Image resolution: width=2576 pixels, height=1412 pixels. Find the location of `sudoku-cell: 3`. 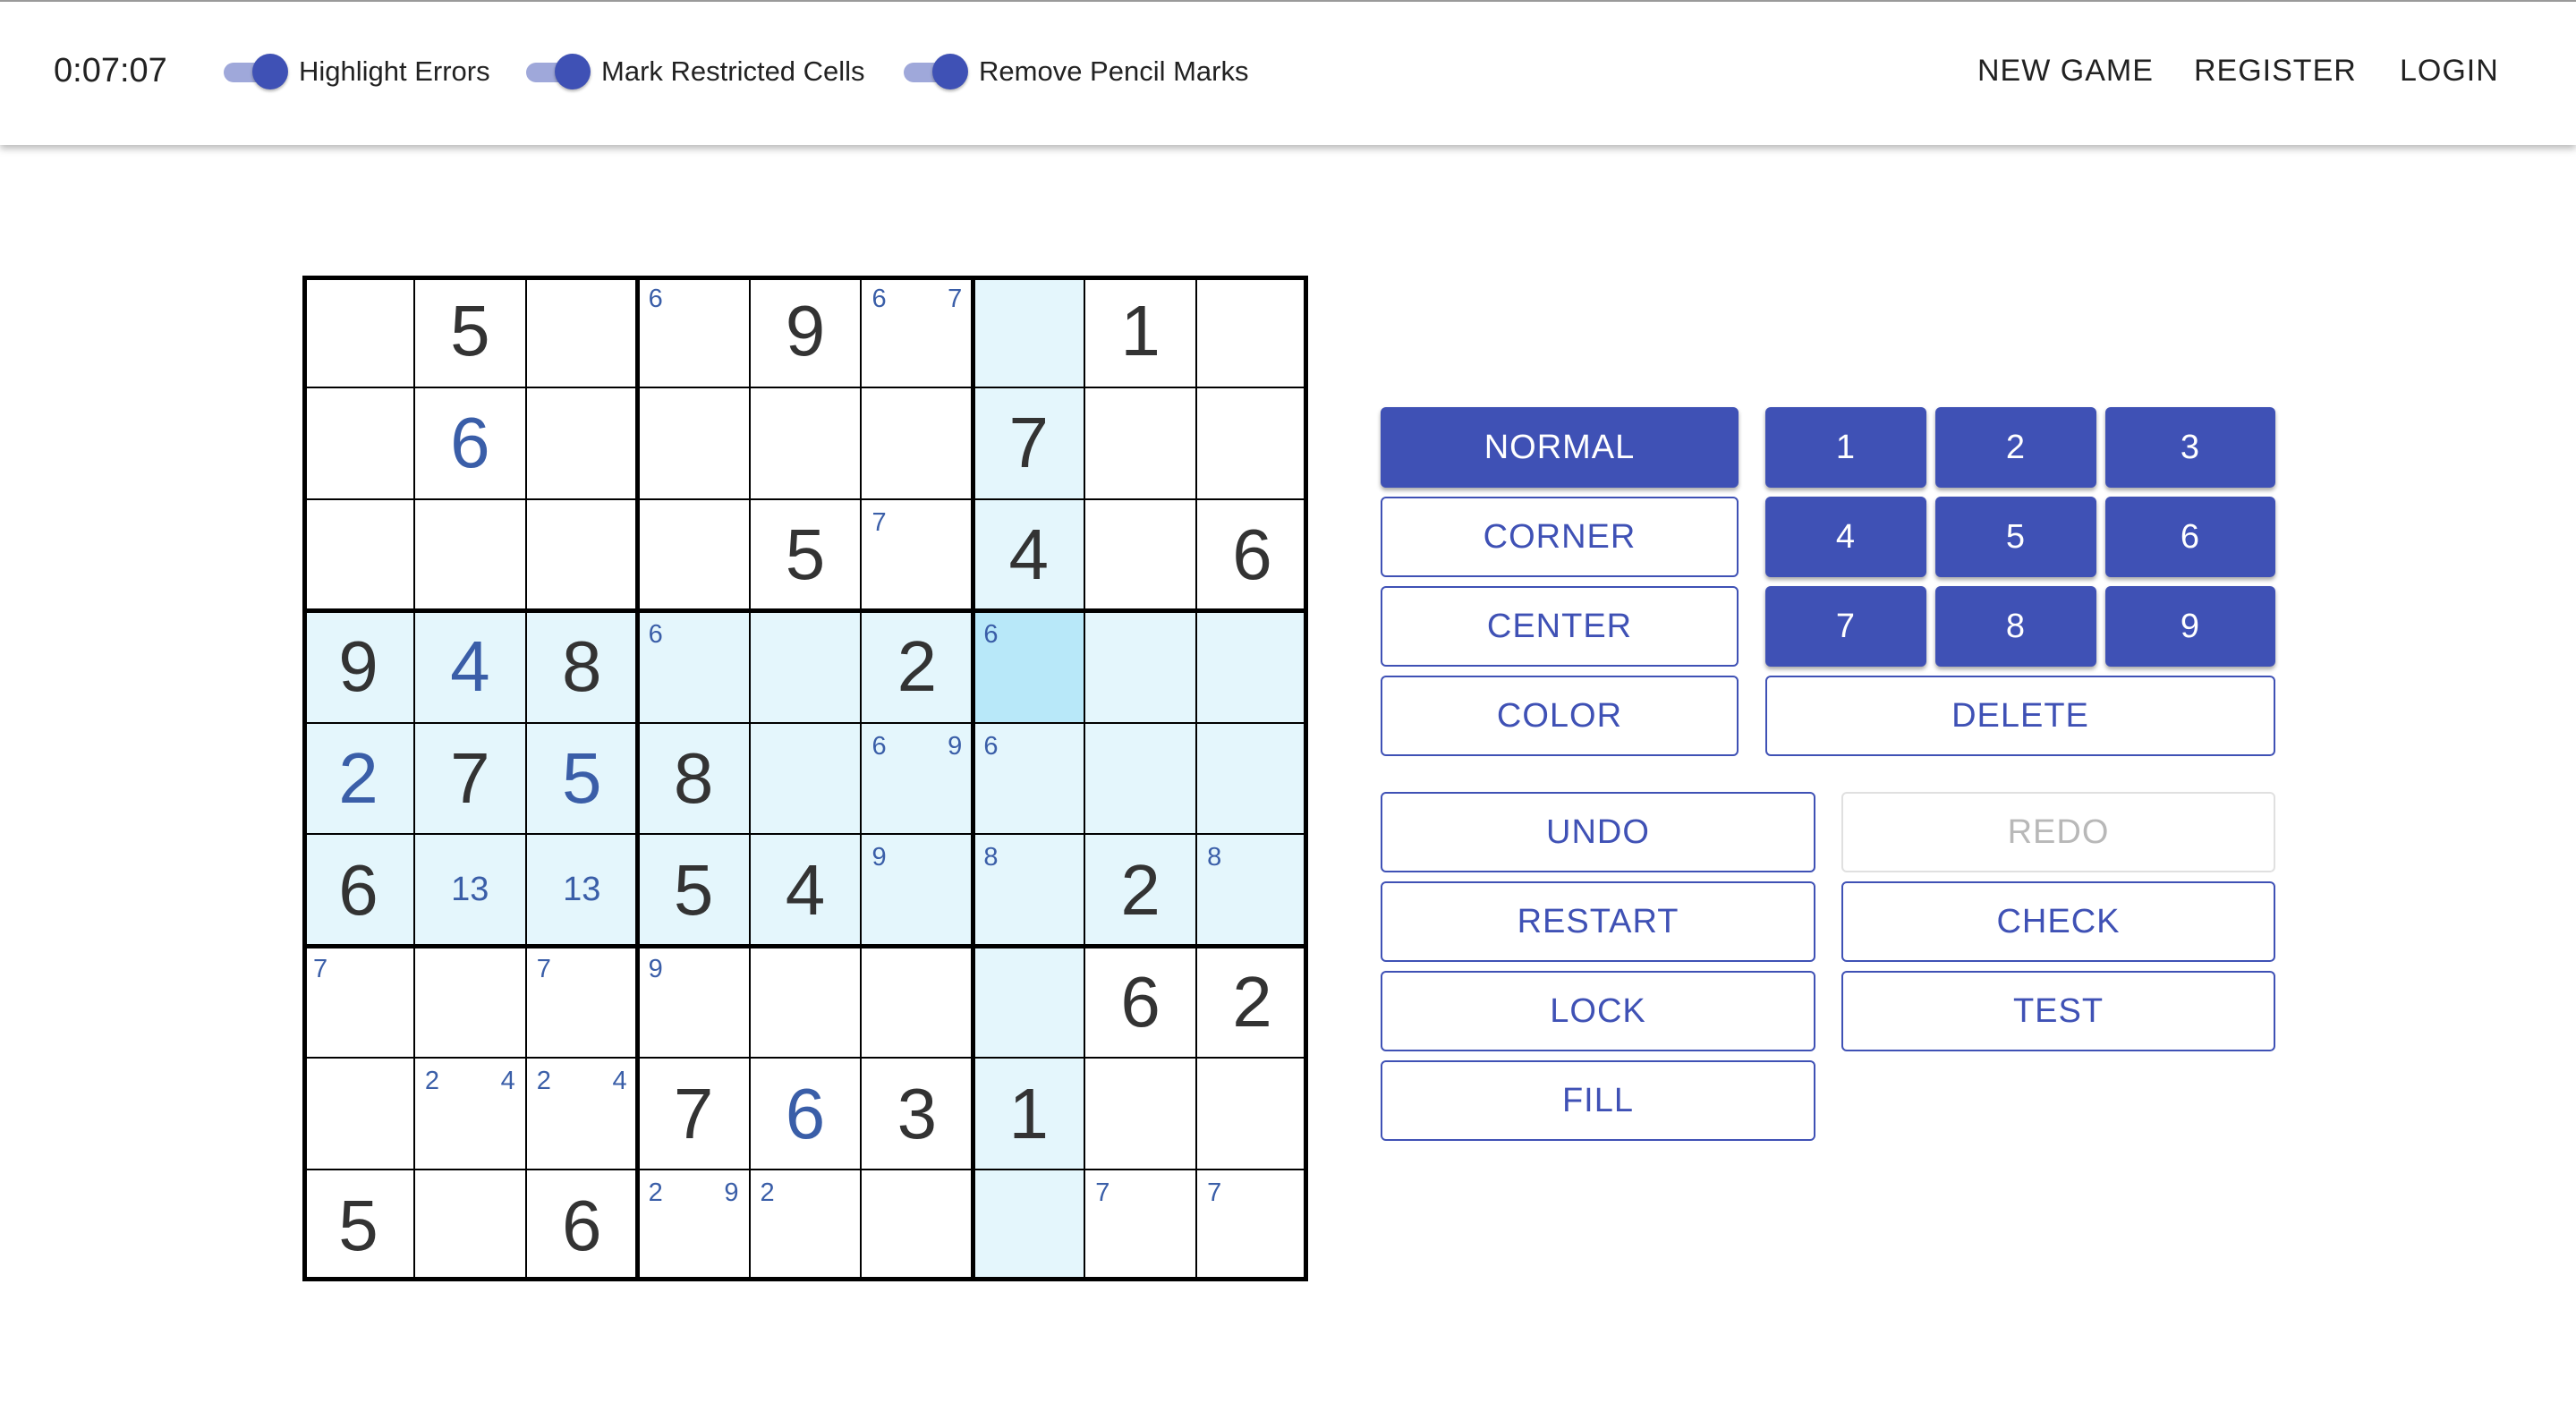

sudoku-cell: 3 is located at coordinates (917, 1114).